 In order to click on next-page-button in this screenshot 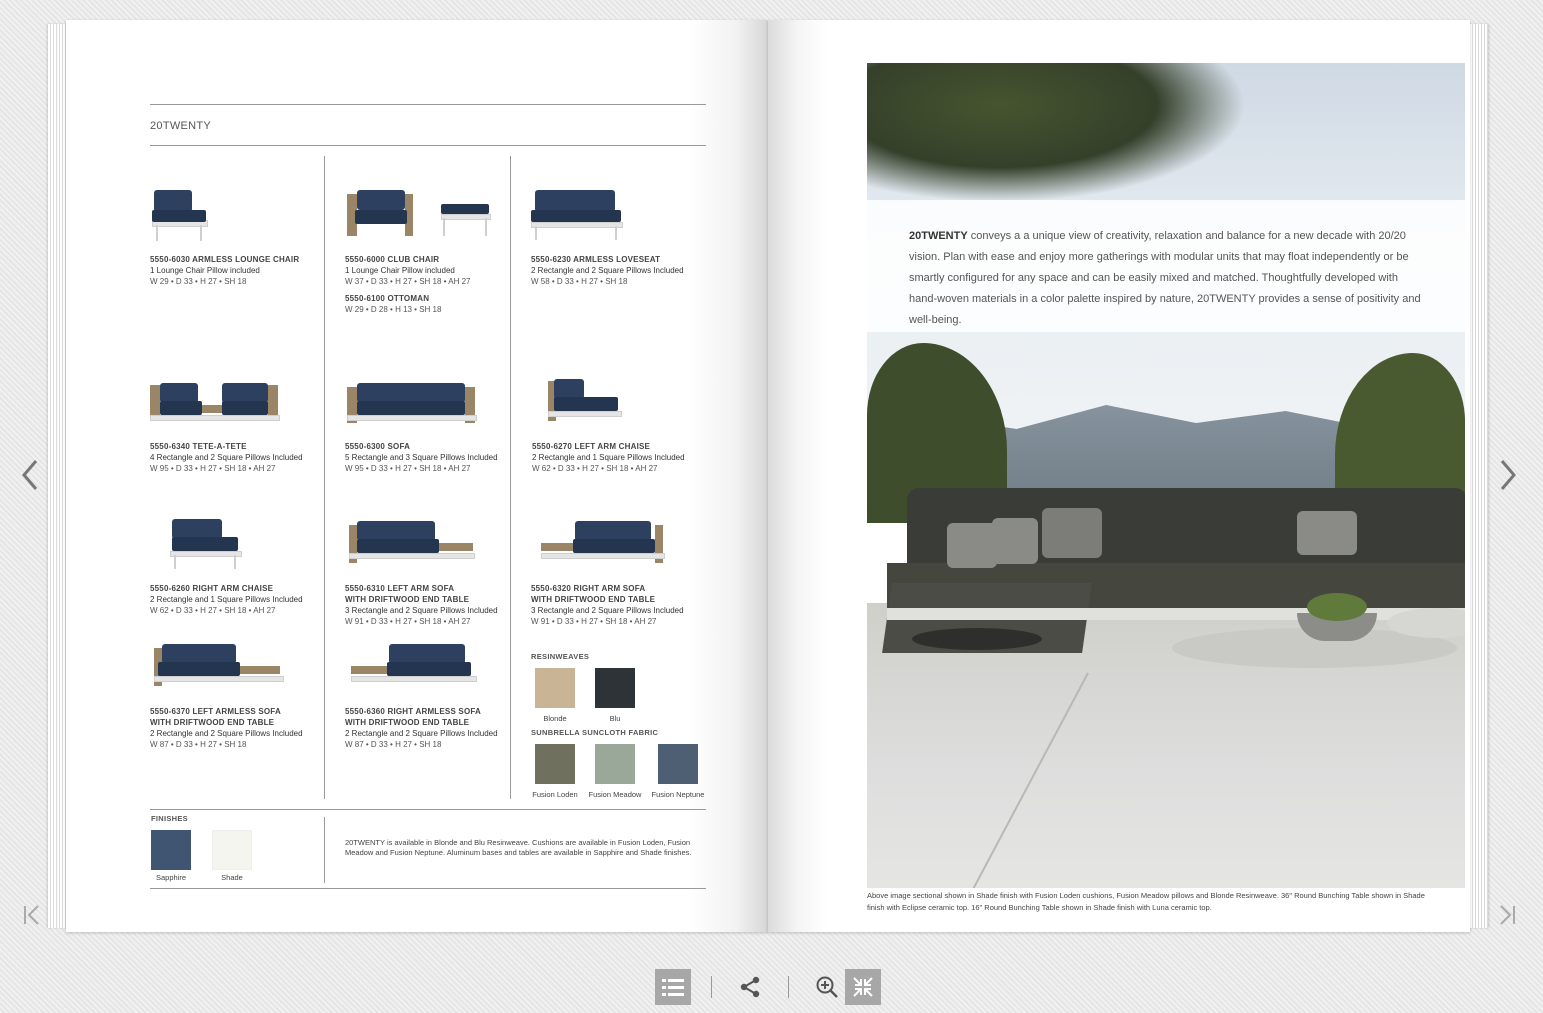, I will do `click(1508, 478)`.